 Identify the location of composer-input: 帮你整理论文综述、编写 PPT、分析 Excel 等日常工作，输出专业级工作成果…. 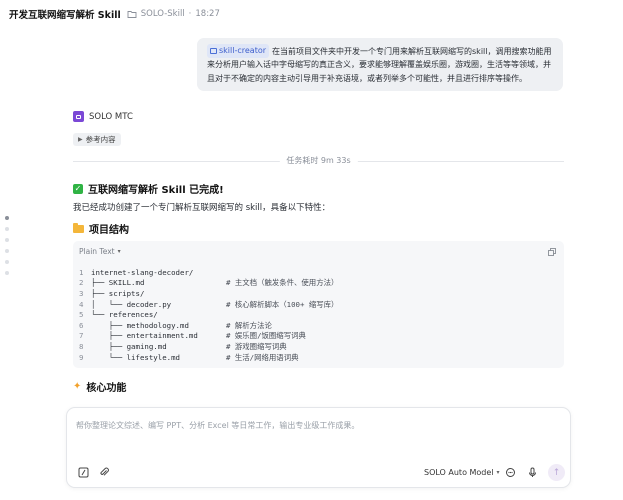
(217, 425).